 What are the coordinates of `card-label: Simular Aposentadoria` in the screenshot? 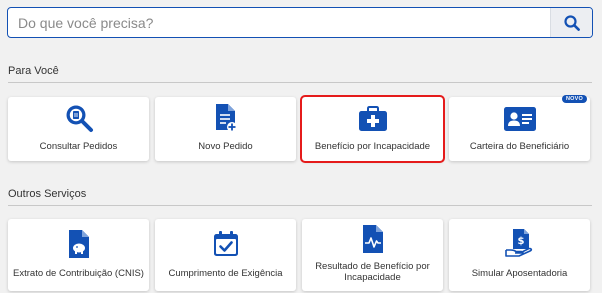 It's located at (519, 273).